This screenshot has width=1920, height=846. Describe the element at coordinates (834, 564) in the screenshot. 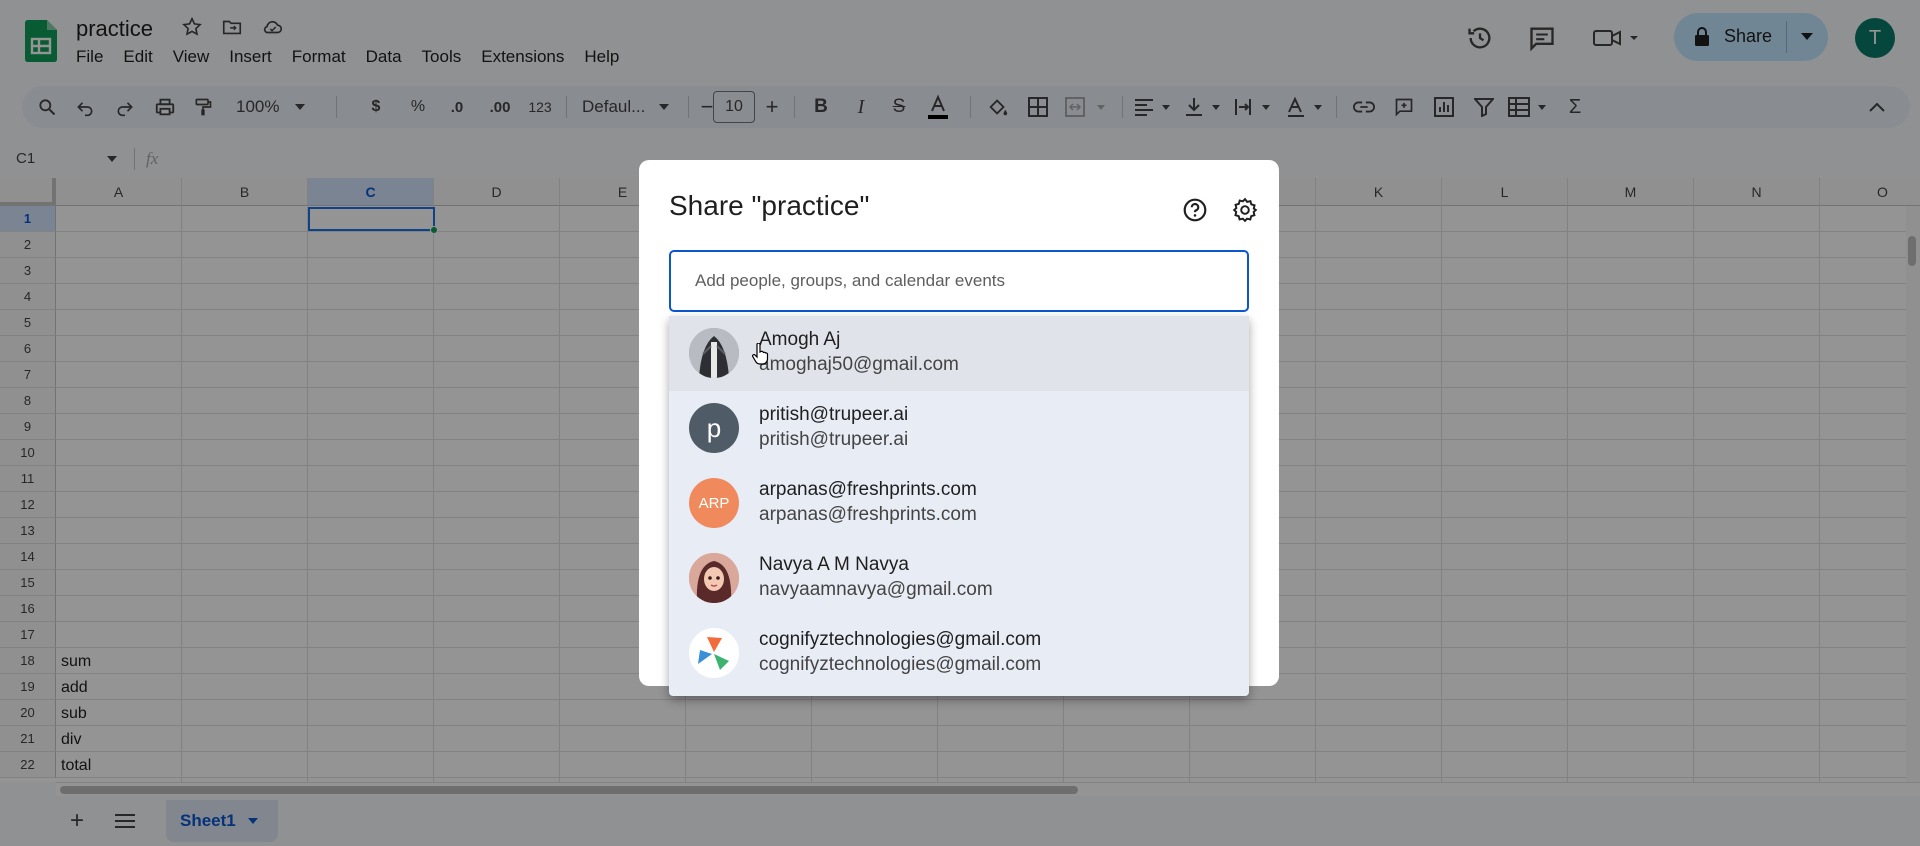

I see `suggestion-name: Navya A M Navya` at that location.